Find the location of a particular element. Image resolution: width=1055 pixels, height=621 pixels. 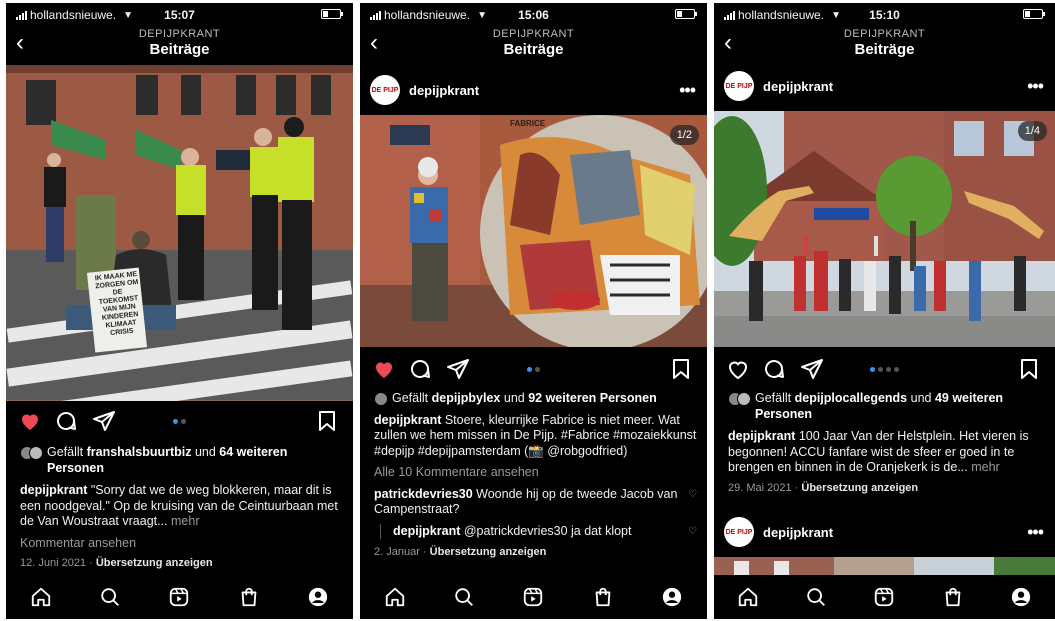

post-meta: 29. Mai 2021 · Übersetzung anzeigen is located at coordinates (886, 489).